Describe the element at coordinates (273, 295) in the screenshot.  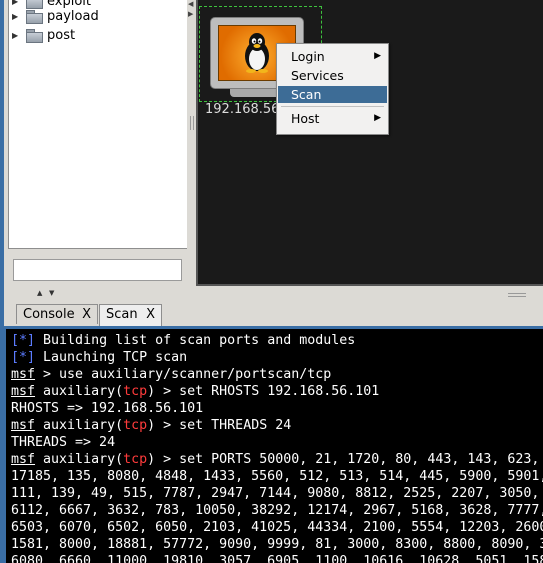
I see `horizontal-split-handle: ▲ ▼` at that location.